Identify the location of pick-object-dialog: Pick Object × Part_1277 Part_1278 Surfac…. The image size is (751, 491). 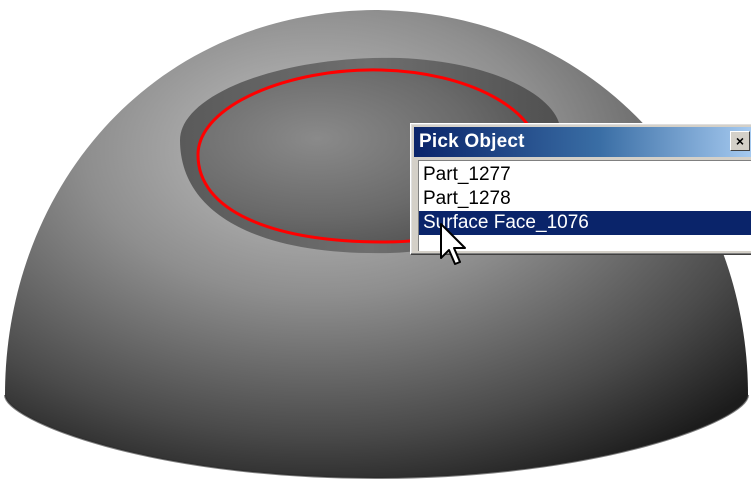
(580, 189).